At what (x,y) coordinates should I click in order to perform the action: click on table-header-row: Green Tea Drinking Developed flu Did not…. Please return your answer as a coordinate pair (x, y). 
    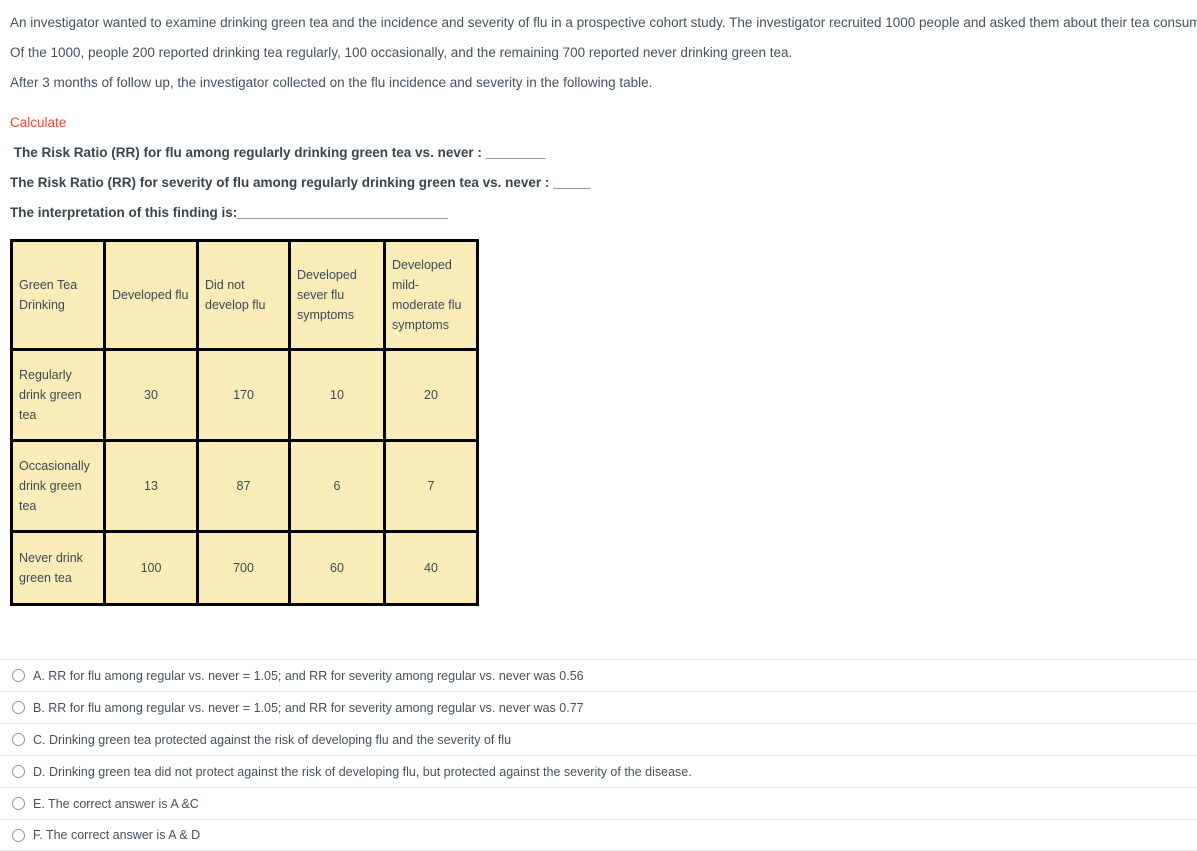
    Looking at the image, I should click on (244, 295).